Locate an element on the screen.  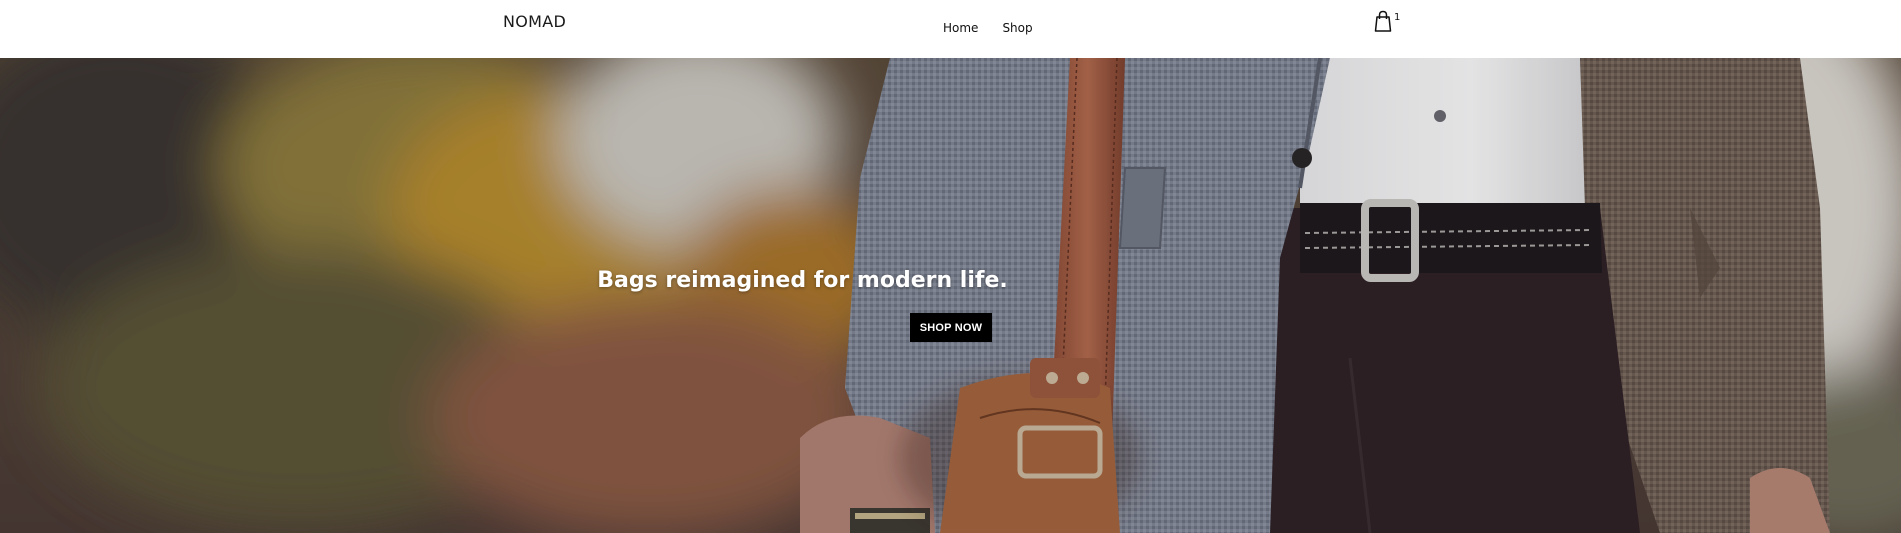
cart-count-badge: 1 is located at coordinates (1397, 17).